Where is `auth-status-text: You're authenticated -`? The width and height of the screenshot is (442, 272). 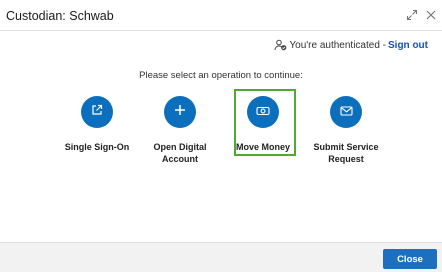
auth-status-text: You're authenticated - is located at coordinates (337, 45).